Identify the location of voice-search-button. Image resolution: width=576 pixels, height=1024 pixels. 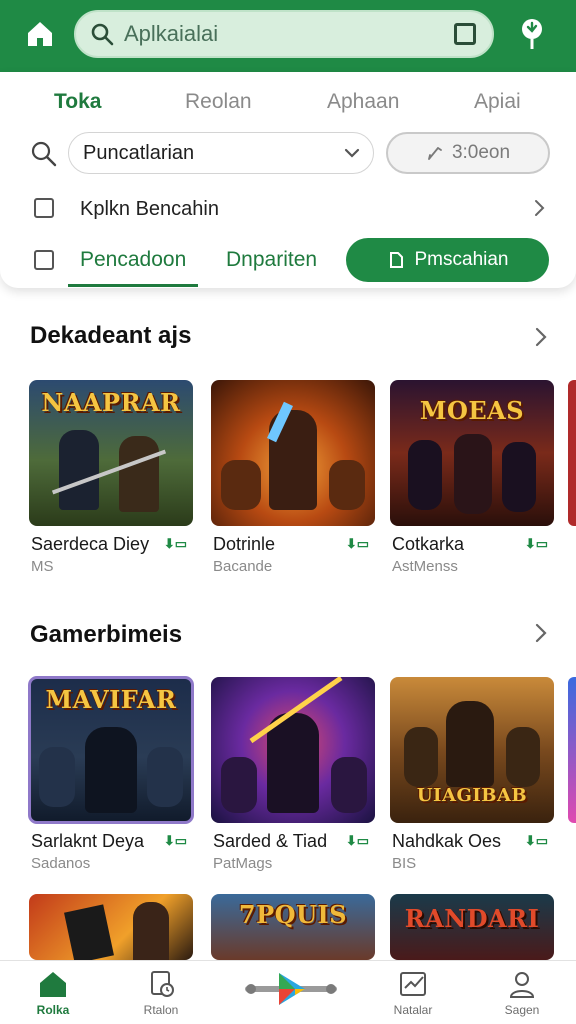
(532, 34).